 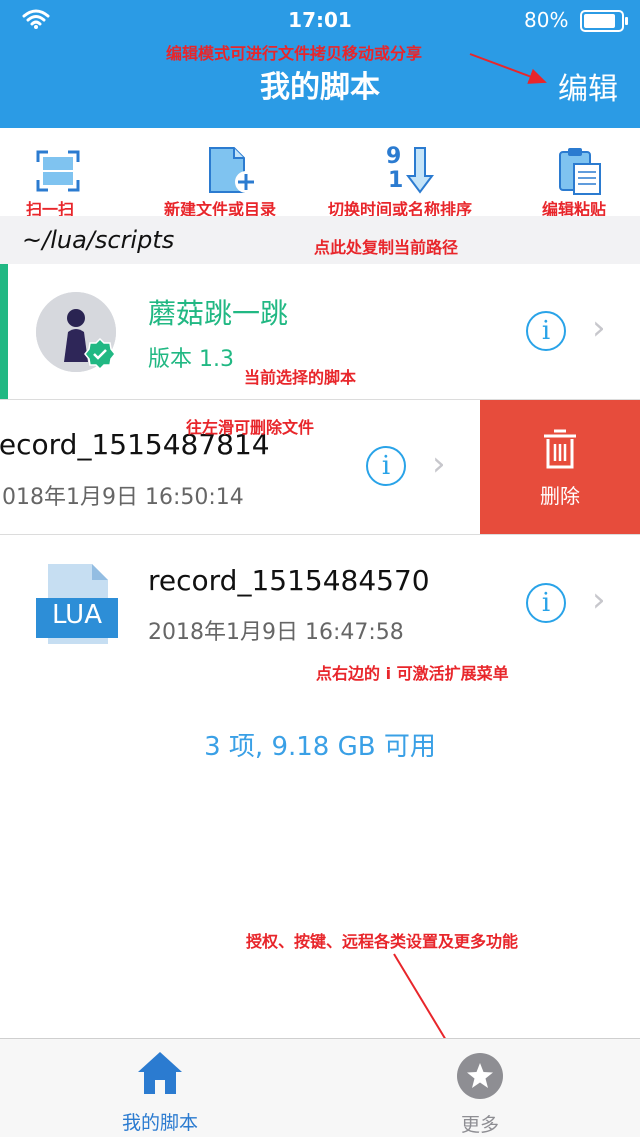 I want to click on tab-label: 我的脚本, so click(x=159, y=1123).